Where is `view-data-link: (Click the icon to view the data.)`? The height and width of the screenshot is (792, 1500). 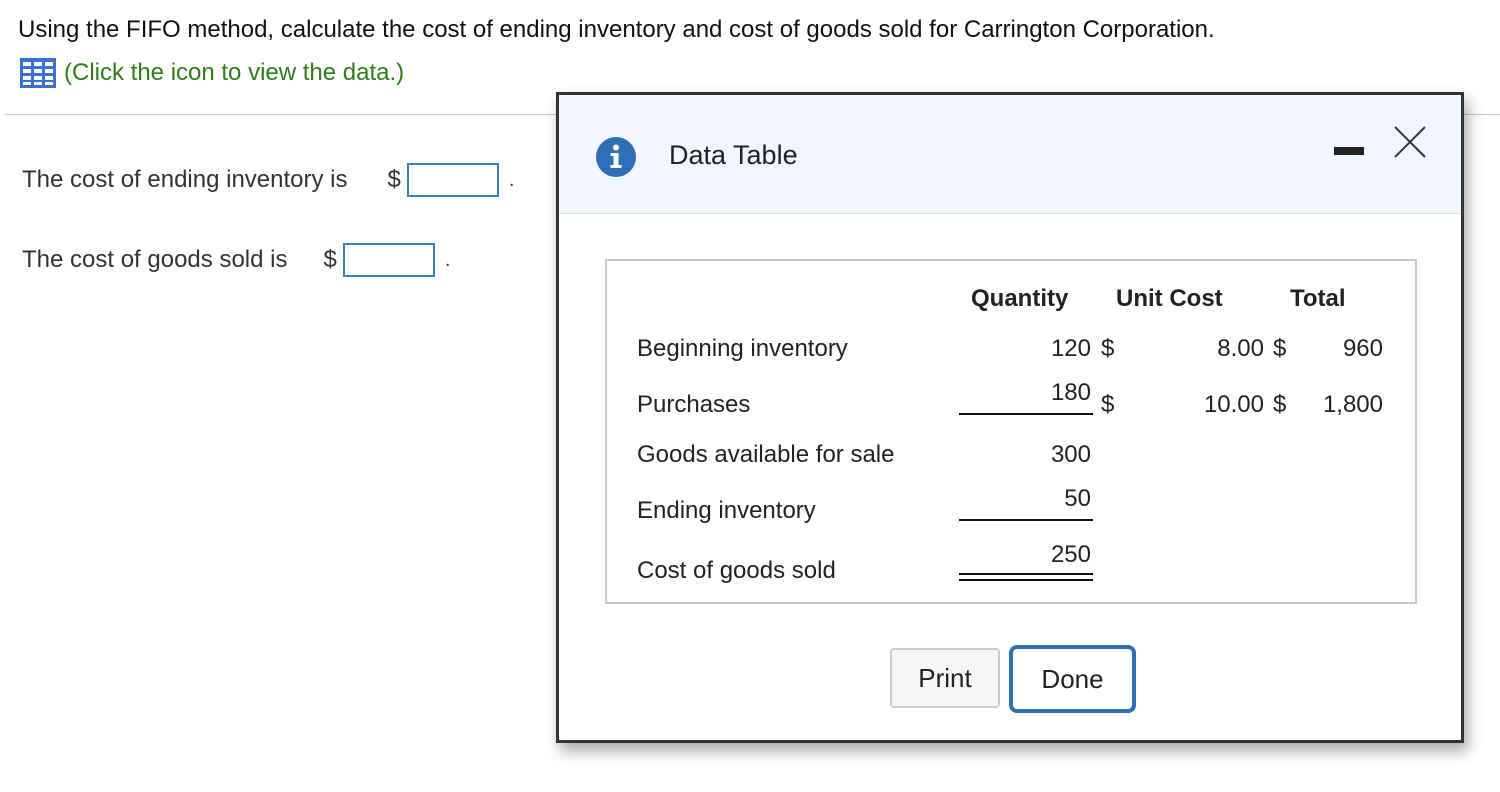
view-data-link: (Click the icon to view the data.) is located at coordinates (212, 73).